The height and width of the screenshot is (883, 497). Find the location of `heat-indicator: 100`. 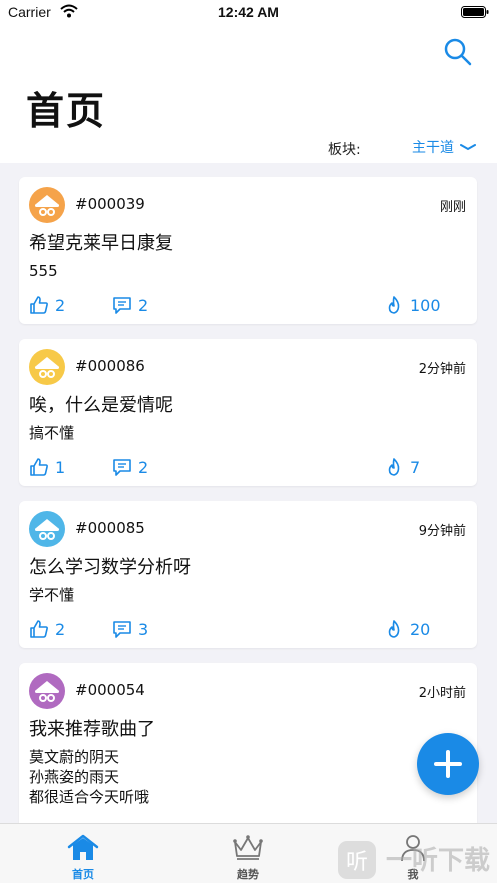

heat-indicator: 100 is located at coordinates (412, 305).